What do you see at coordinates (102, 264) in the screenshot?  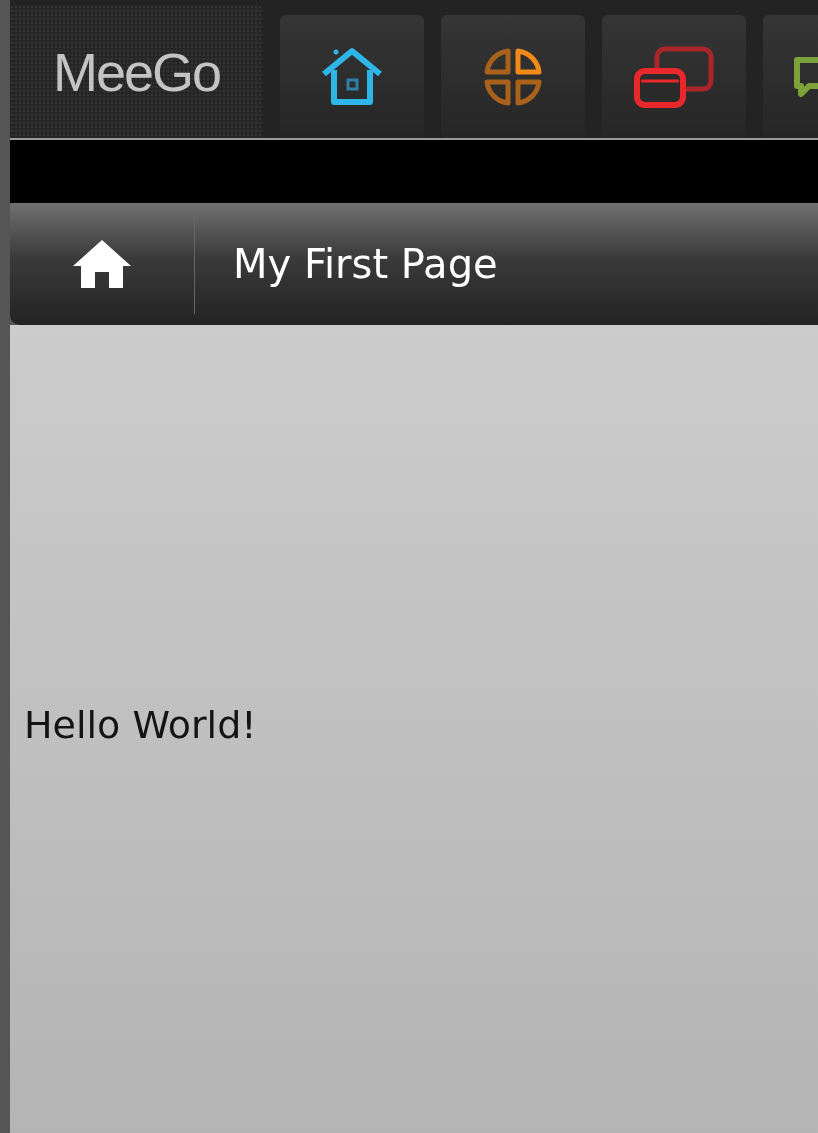 I see `home-icon` at bounding box center [102, 264].